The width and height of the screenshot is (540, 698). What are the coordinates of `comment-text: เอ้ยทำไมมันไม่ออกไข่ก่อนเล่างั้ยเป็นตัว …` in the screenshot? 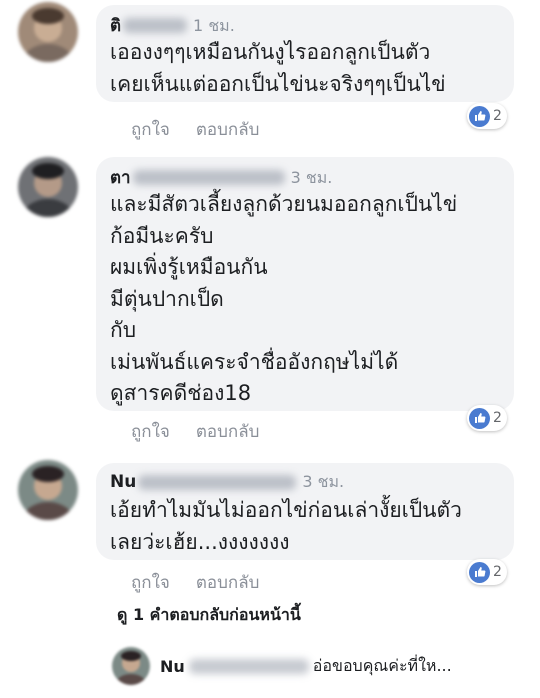 It's located at (286, 526).